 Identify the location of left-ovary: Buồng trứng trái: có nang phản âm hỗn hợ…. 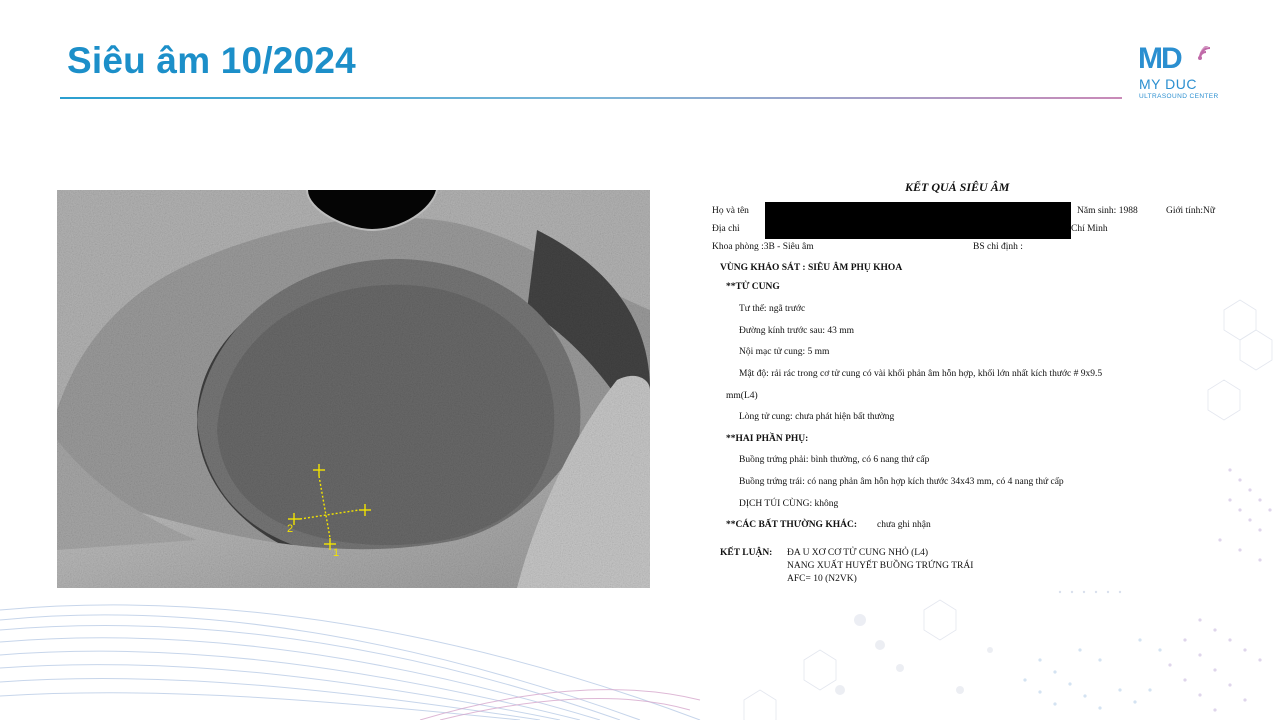
(901, 482).